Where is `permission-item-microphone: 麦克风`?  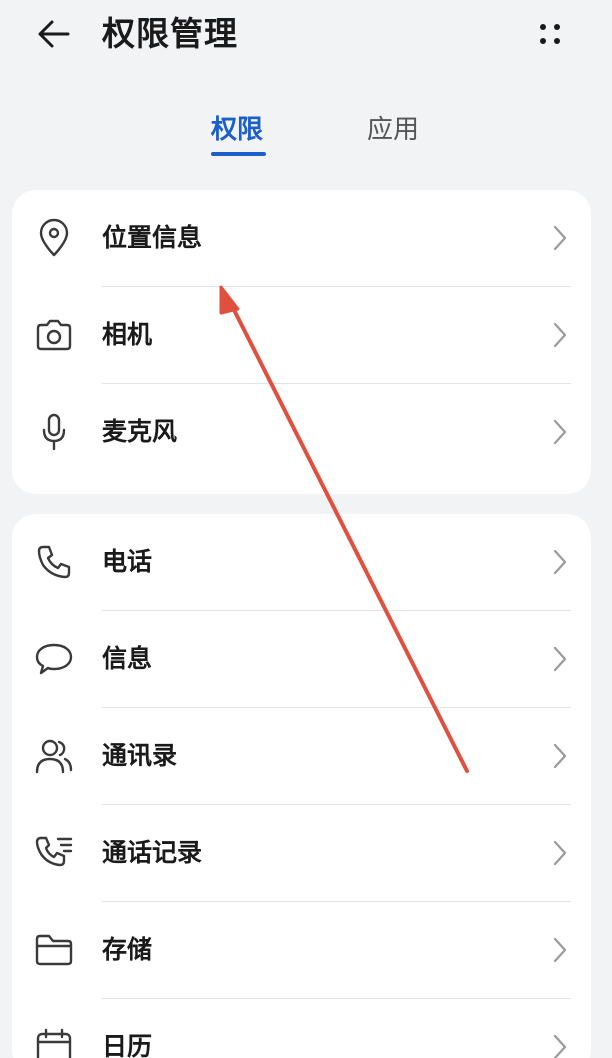
permission-item-microphone: 麦克风 is located at coordinates (301, 432).